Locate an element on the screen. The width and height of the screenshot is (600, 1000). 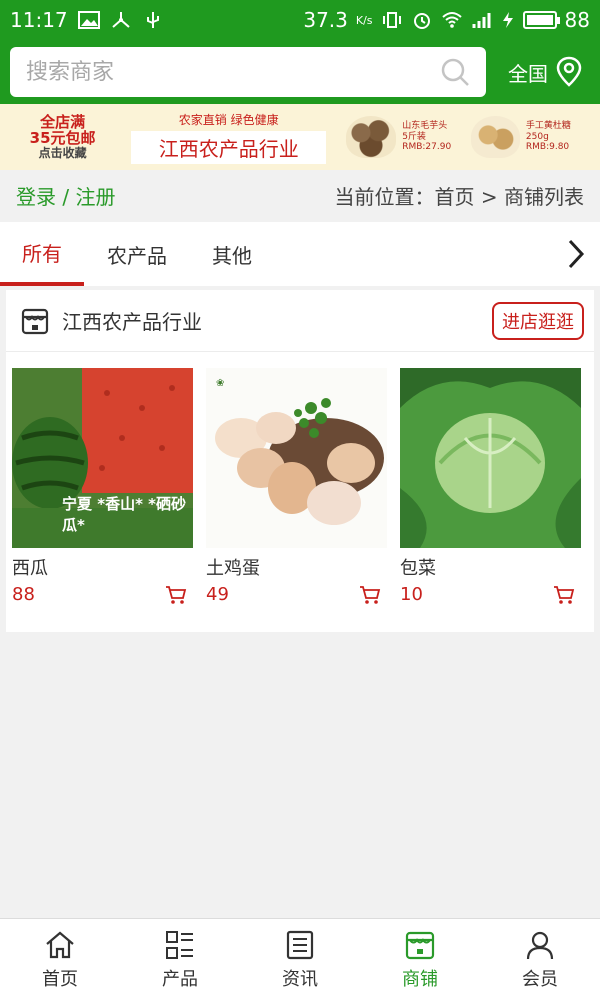
status-speed: 37.3 is located at coordinates (325, 20).